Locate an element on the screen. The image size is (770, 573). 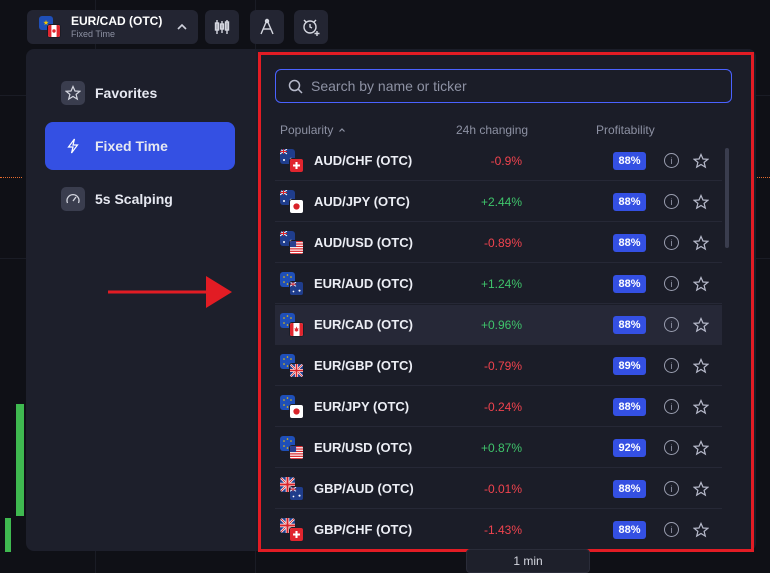
column-header-change: 24h changing is located at coordinates (492, 130).